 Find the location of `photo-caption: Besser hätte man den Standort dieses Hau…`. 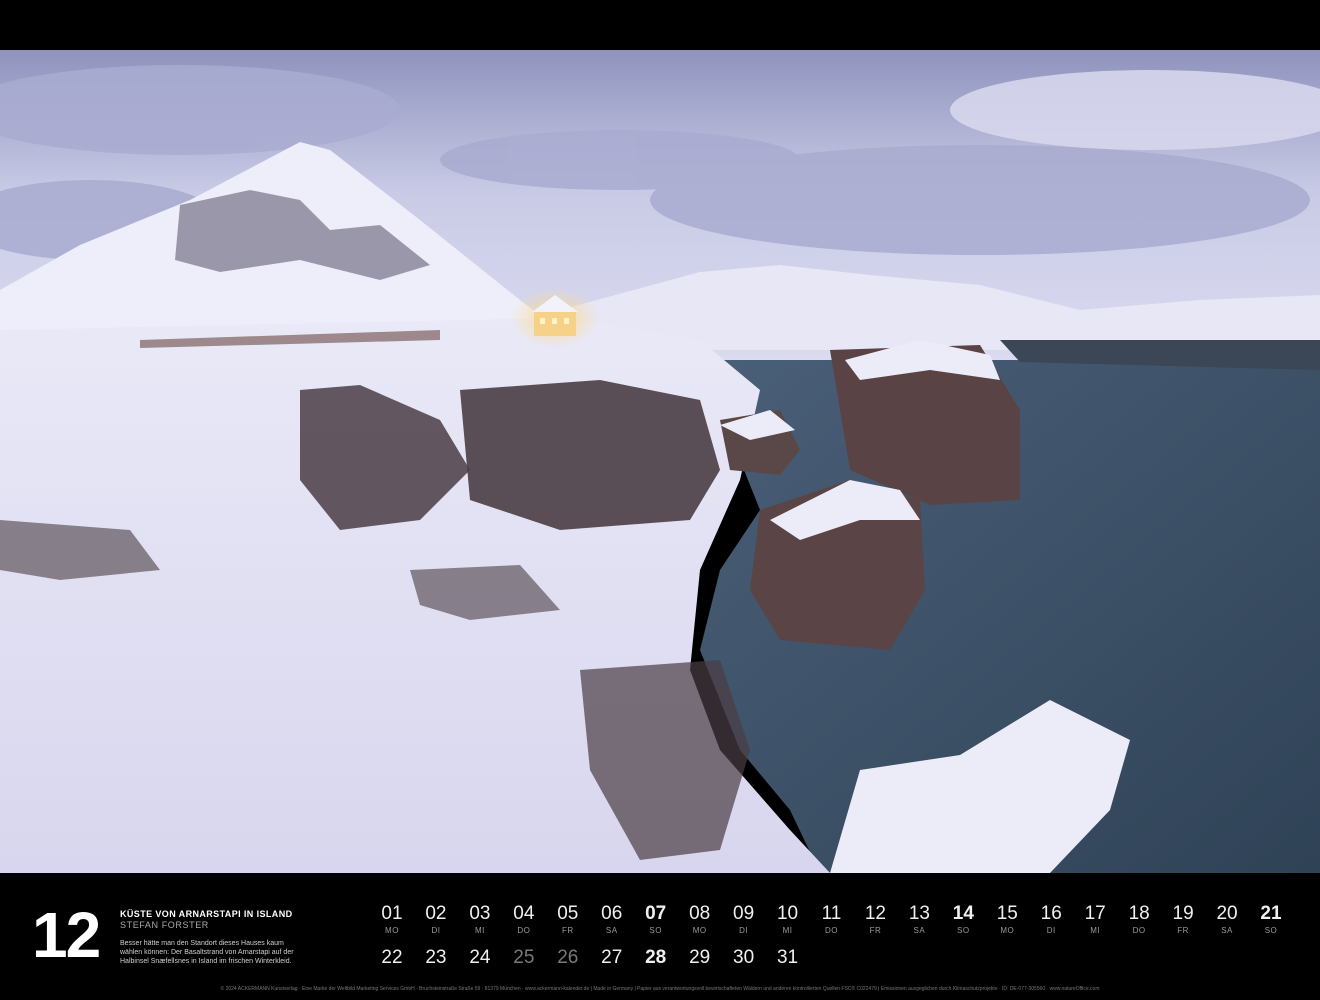

photo-caption: Besser hätte man den Standort dieses Hau… is located at coordinates (207, 952).